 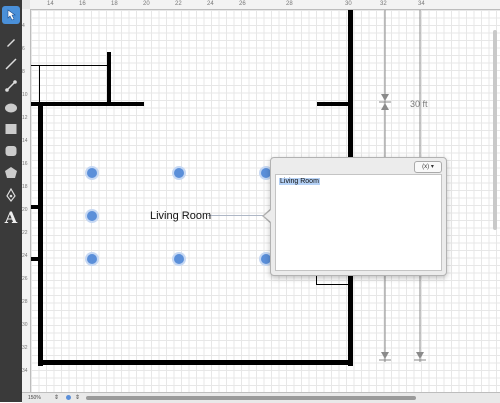 I want to click on horizontal-scrollbar, so click(x=251, y=398).